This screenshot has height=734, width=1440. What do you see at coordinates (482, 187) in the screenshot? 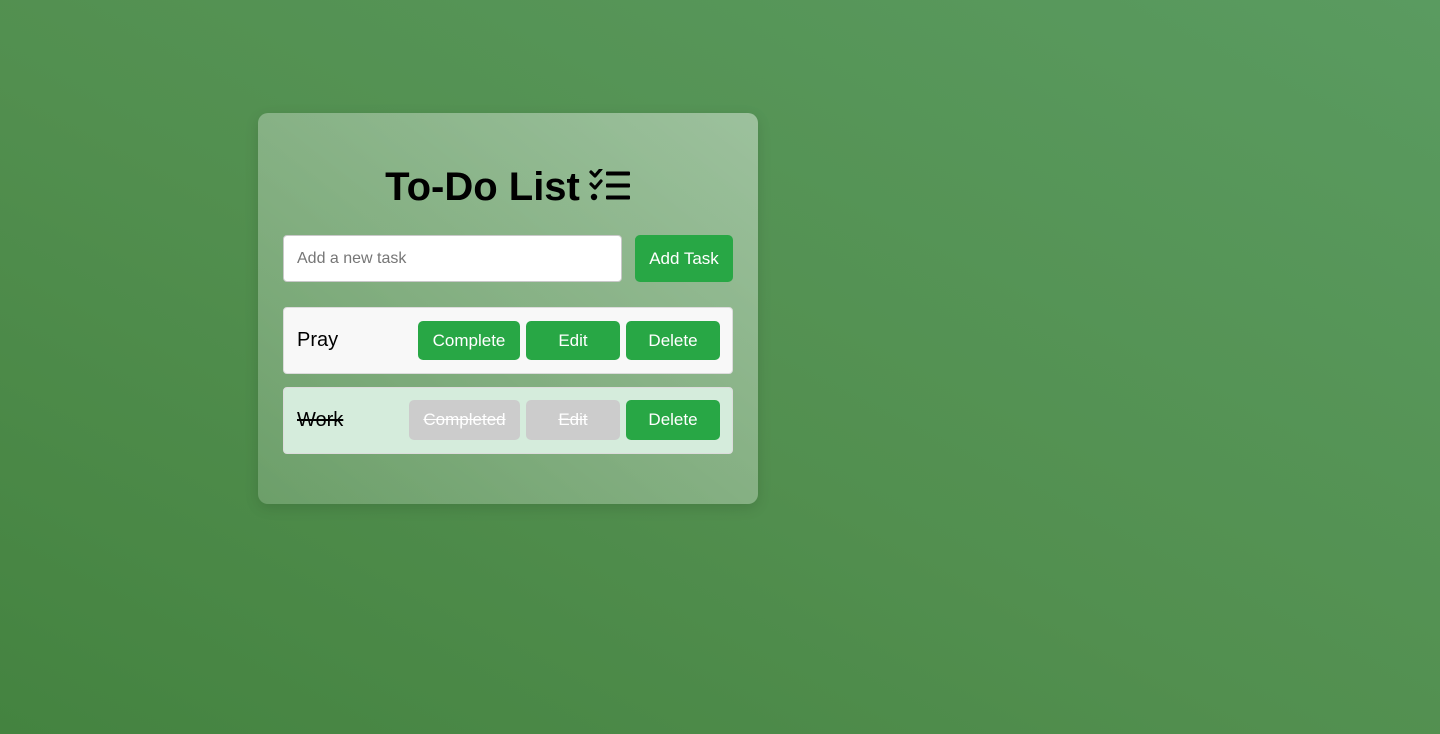
I see `page-title: To-Do List` at bounding box center [482, 187].